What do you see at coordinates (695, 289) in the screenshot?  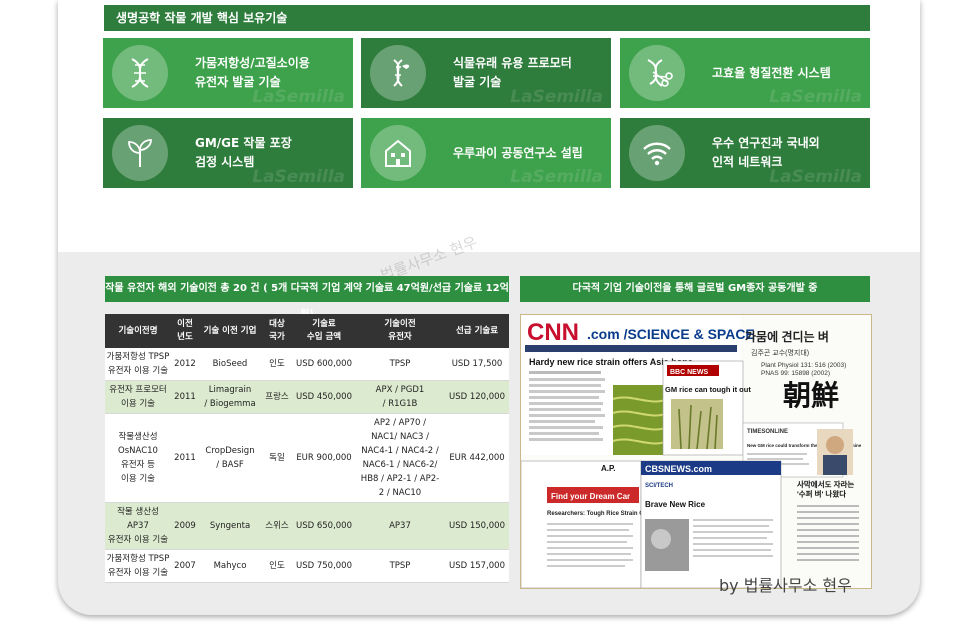 I see `gm-seed-title: 다국적 기업 기술이전을 통해 글로벌 GM종자 공동개발 중` at bounding box center [695, 289].